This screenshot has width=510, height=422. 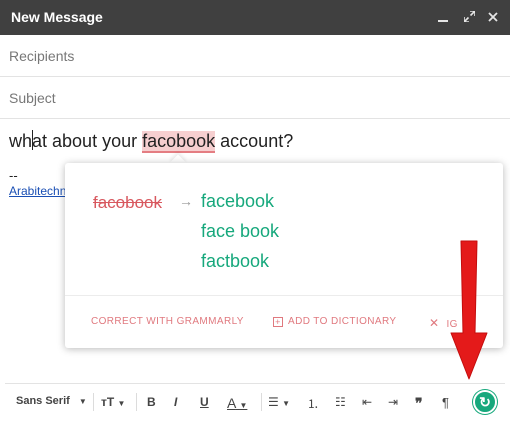 What do you see at coordinates (340, 402) in the screenshot?
I see `bulleted-list-icon: ☷` at bounding box center [340, 402].